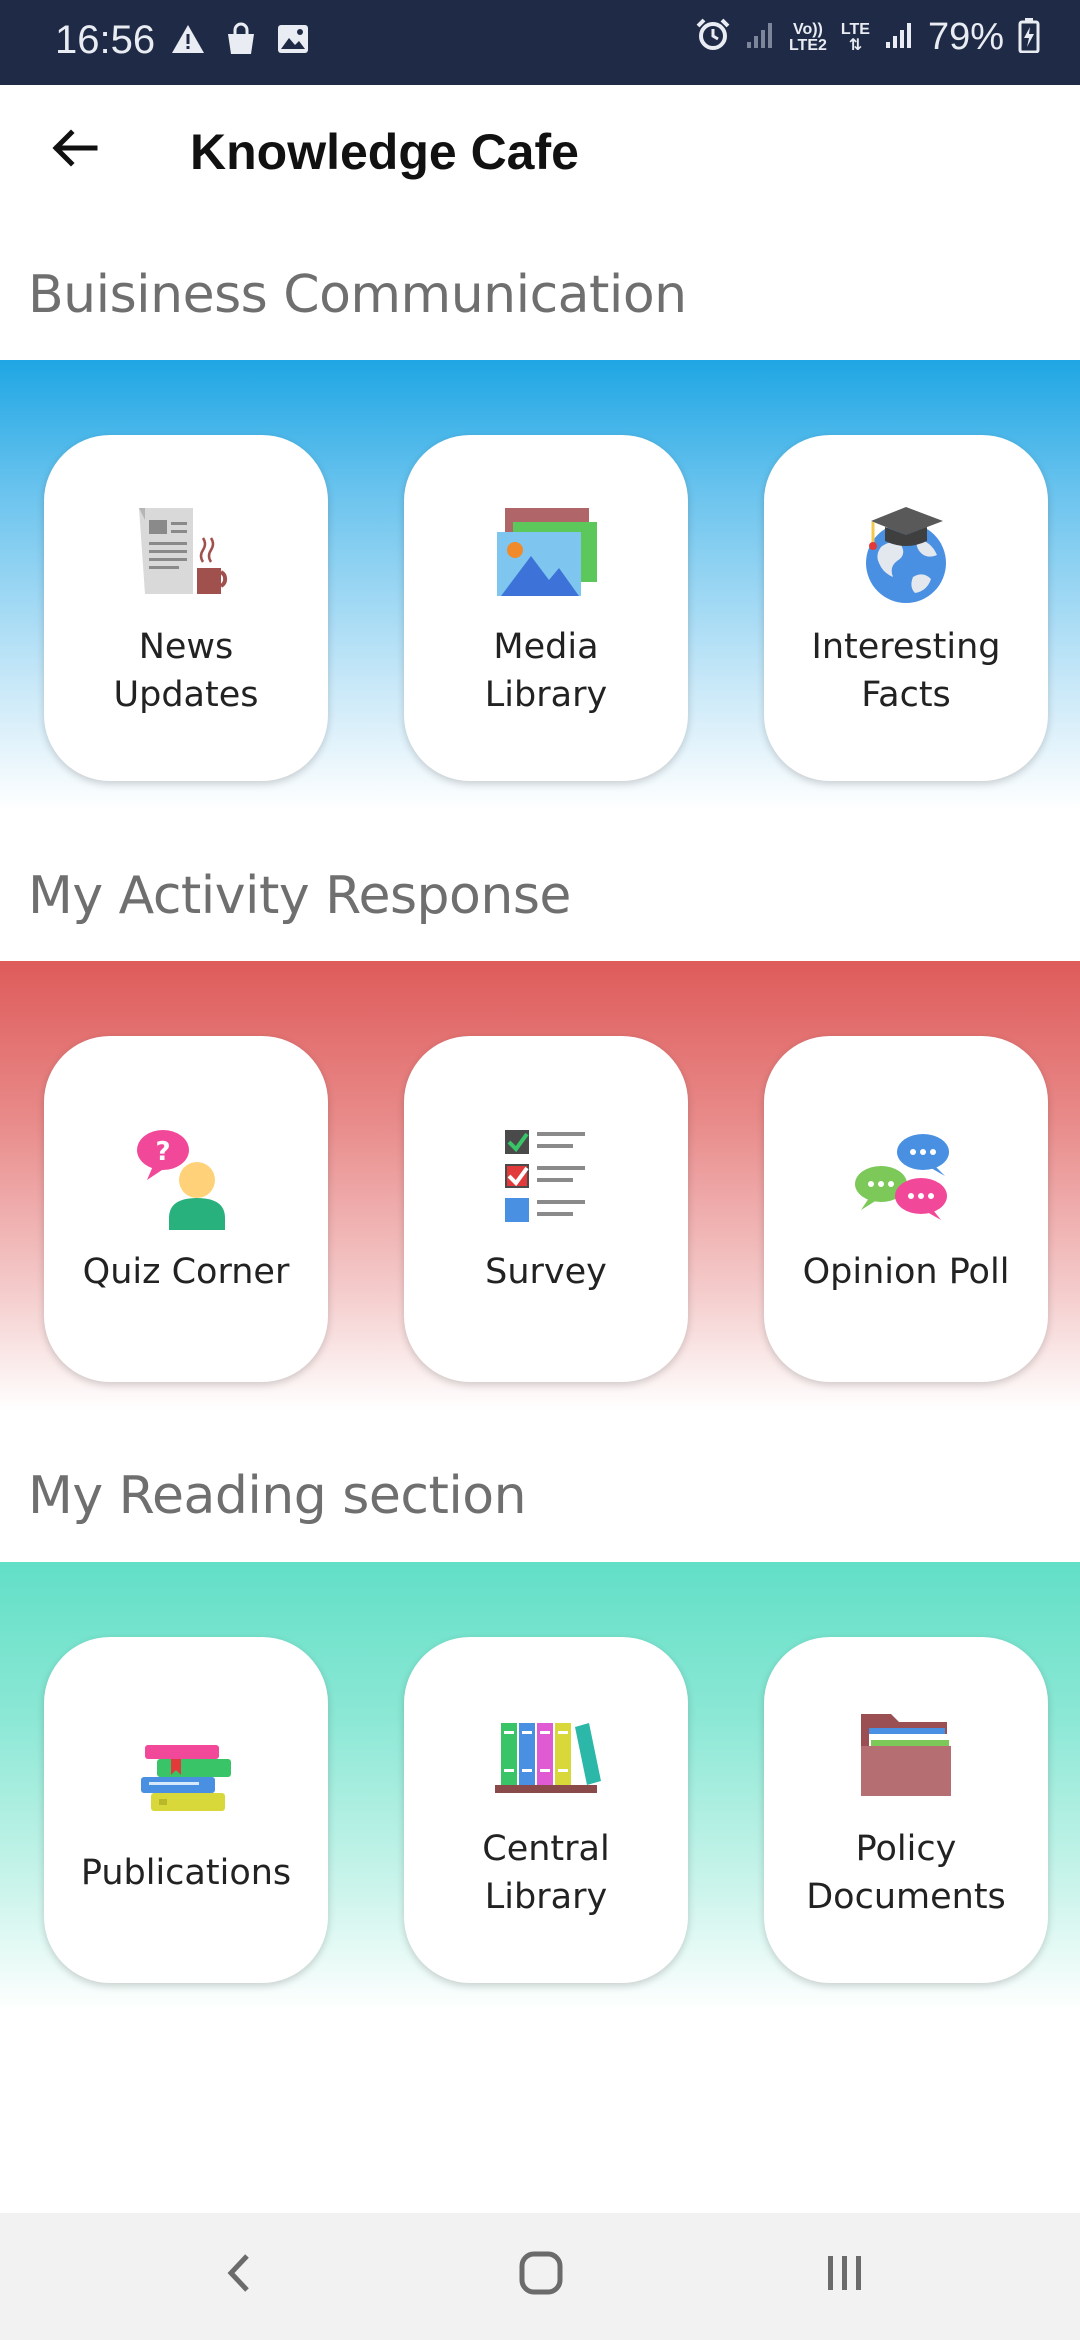 This screenshot has width=1080, height=2340. I want to click on bookshelf-icon, so click(546, 1754).